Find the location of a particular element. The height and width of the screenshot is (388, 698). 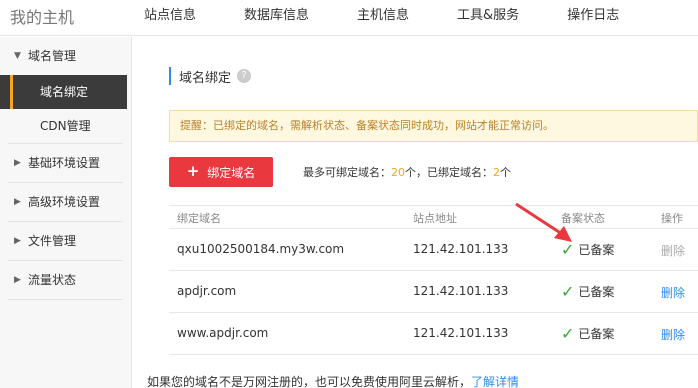

quota-max-prefix: 最多可绑定域名： is located at coordinates (347, 172).